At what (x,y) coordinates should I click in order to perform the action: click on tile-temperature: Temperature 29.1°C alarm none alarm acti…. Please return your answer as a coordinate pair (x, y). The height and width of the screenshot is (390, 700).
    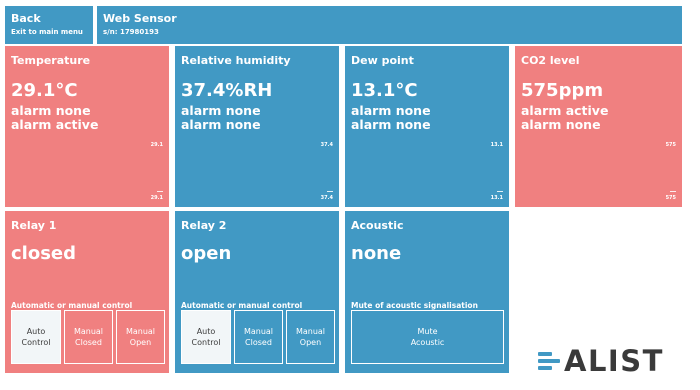
    Looking at the image, I should click on (87, 126).